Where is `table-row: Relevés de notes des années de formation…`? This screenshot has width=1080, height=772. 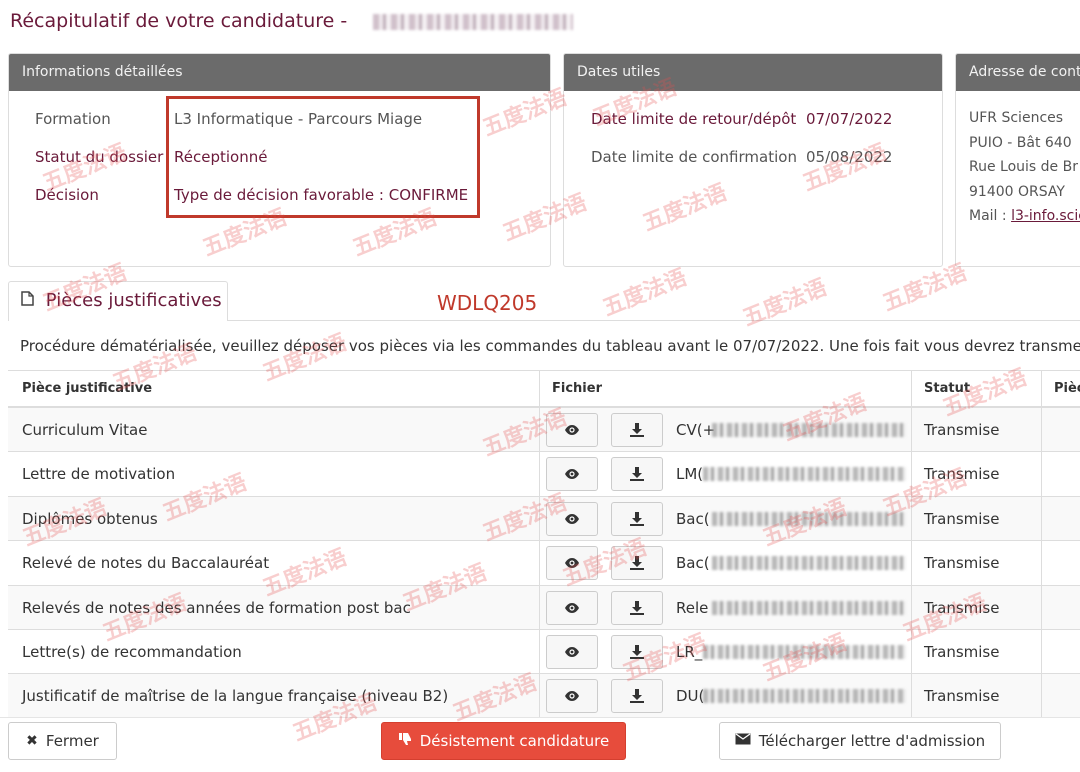
table-row: Relevés de notes des années de formation… is located at coordinates (544, 607).